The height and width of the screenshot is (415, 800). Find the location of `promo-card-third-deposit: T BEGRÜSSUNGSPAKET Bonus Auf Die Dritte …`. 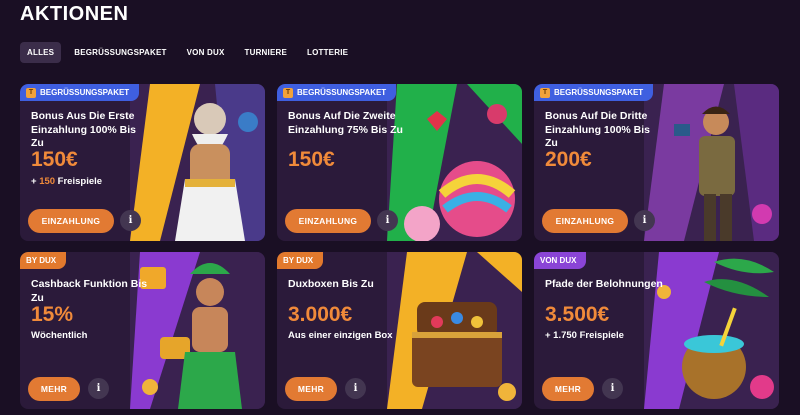

promo-card-third-deposit: T BEGRÜSSUNGSPAKET Bonus Auf Die Dritte … is located at coordinates (656, 162).